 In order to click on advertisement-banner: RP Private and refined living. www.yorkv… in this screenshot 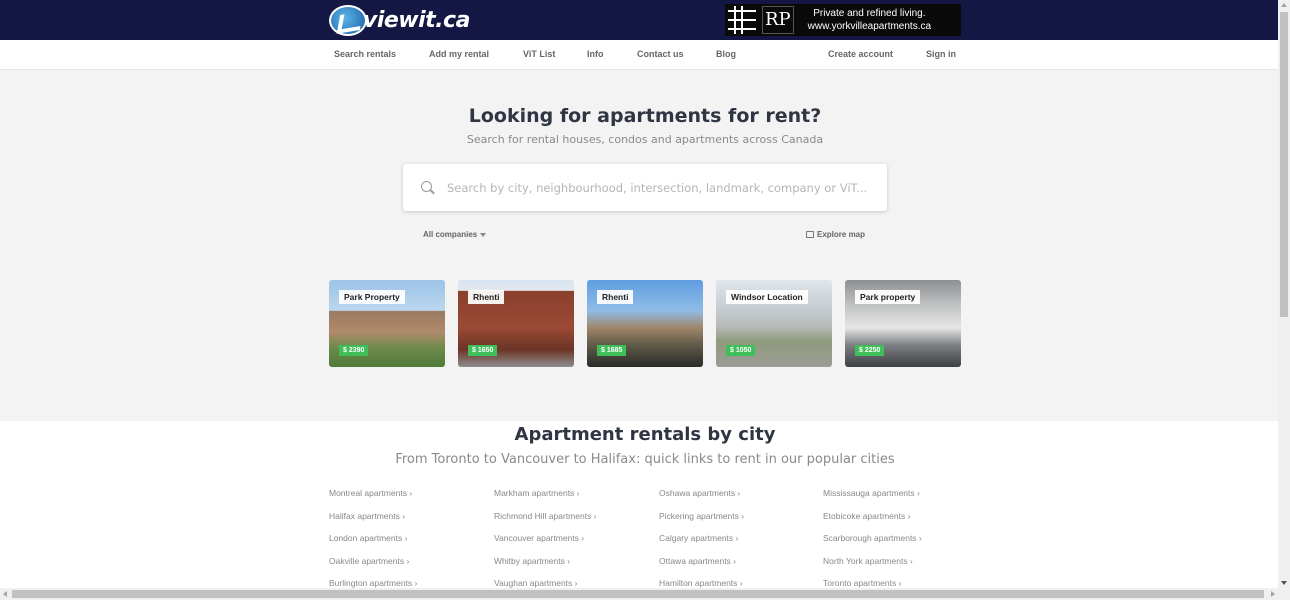, I will do `click(843, 20)`.